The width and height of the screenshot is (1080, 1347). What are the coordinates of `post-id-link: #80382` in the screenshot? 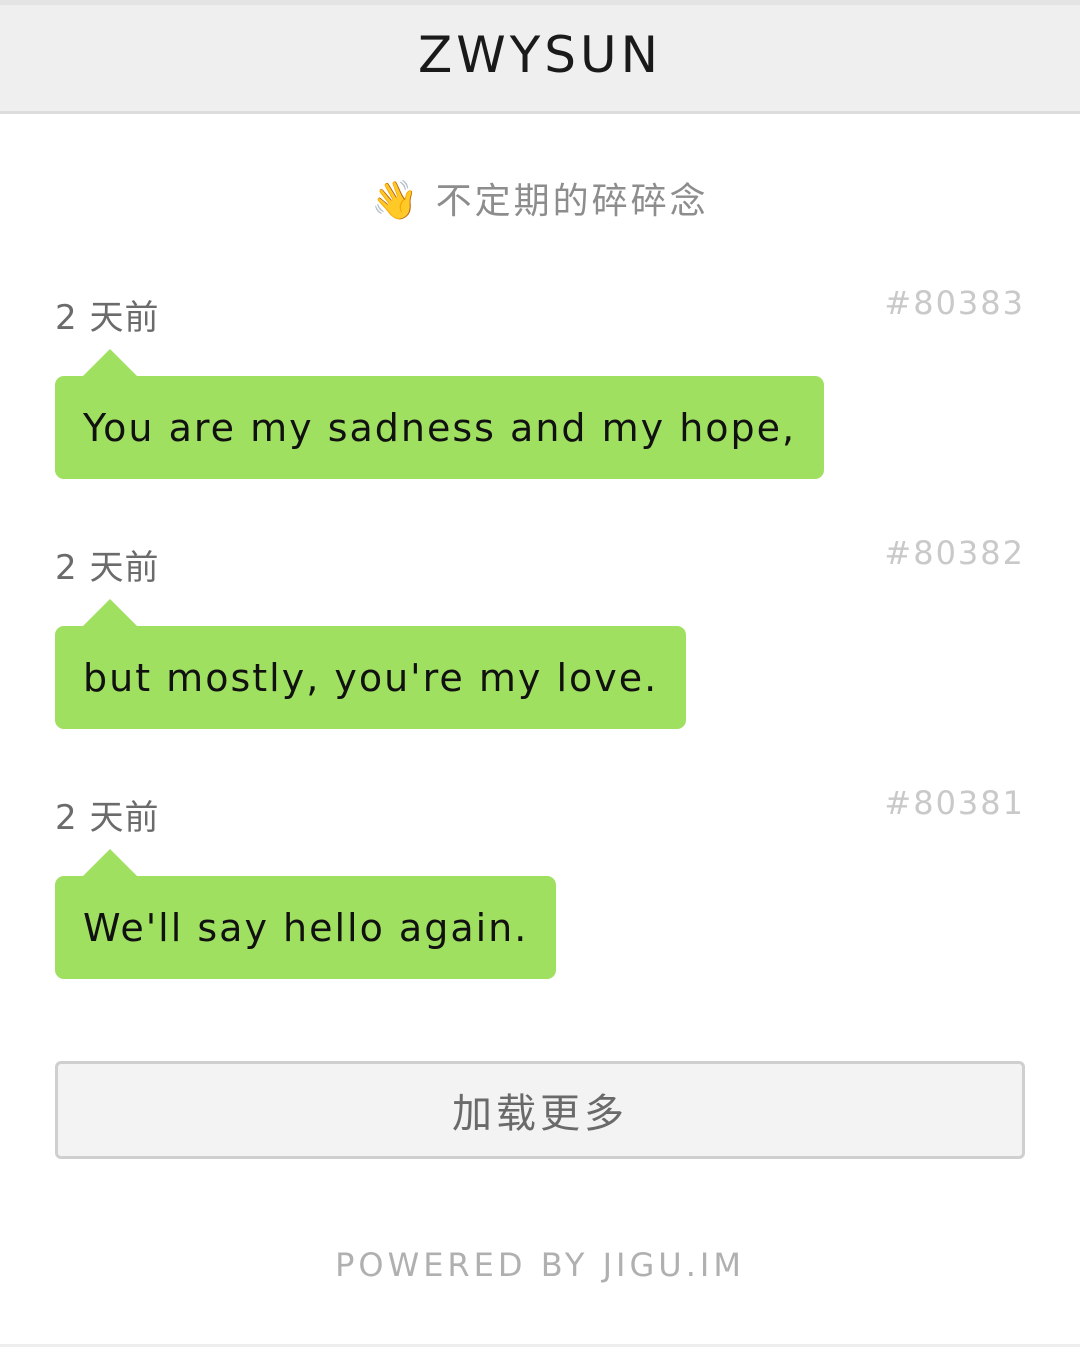 It's located at (954, 553).